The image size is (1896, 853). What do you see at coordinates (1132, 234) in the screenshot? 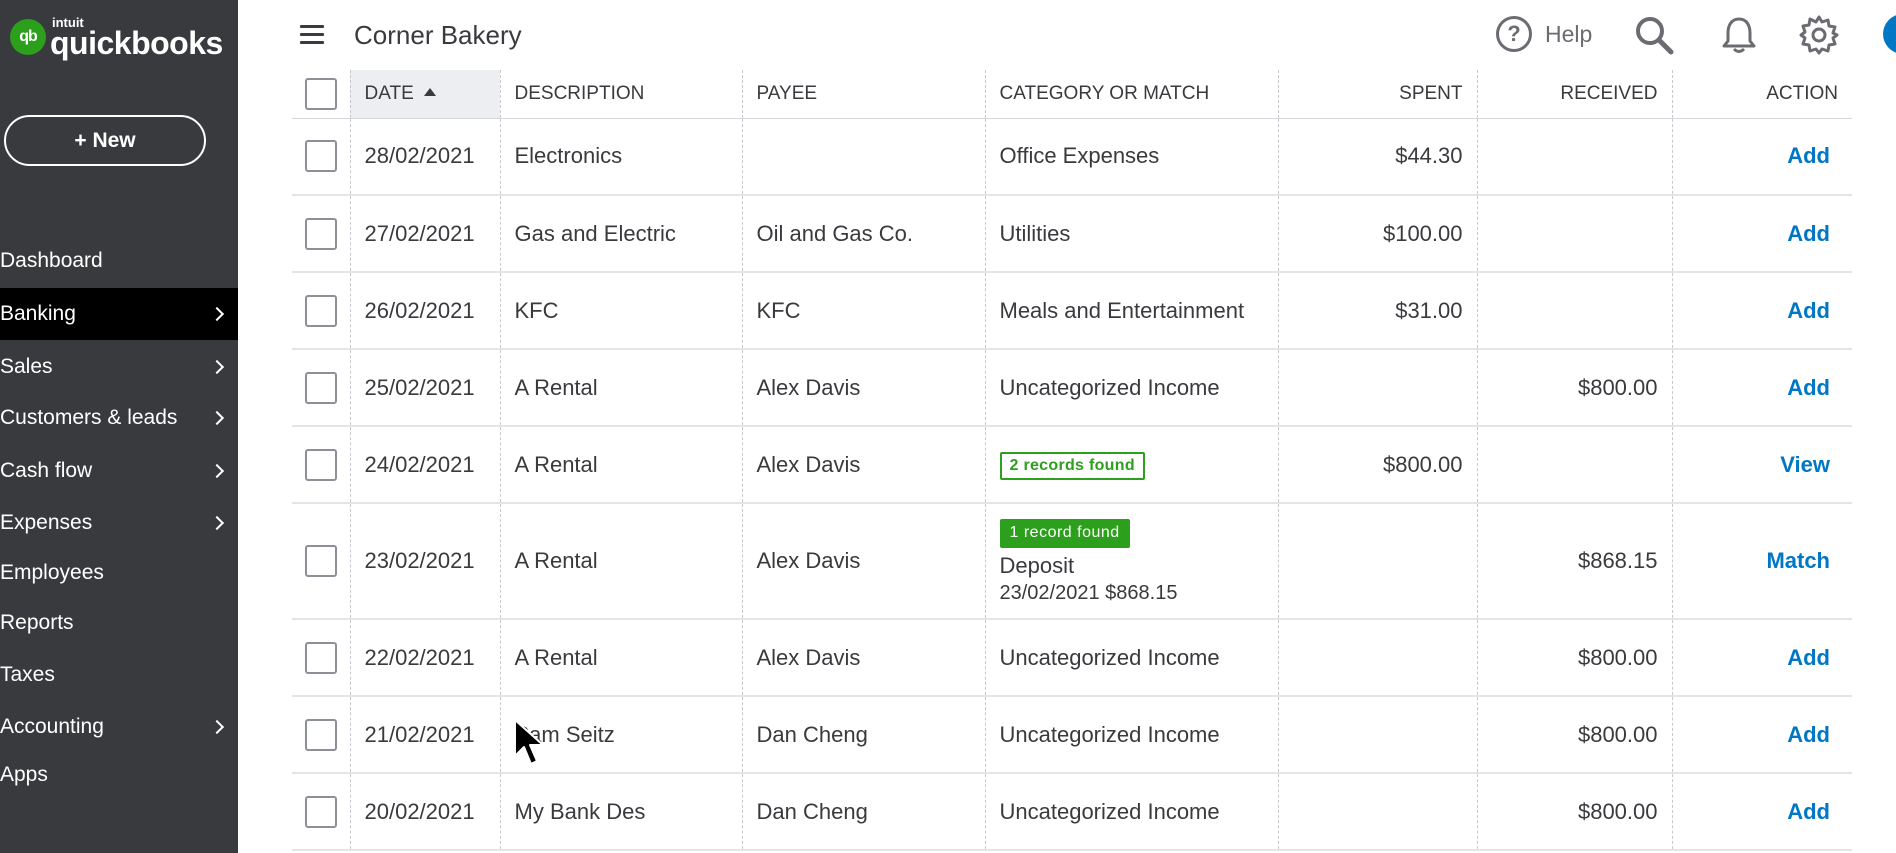
I see `cell-category: Utilities` at bounding box center [1132, 234].